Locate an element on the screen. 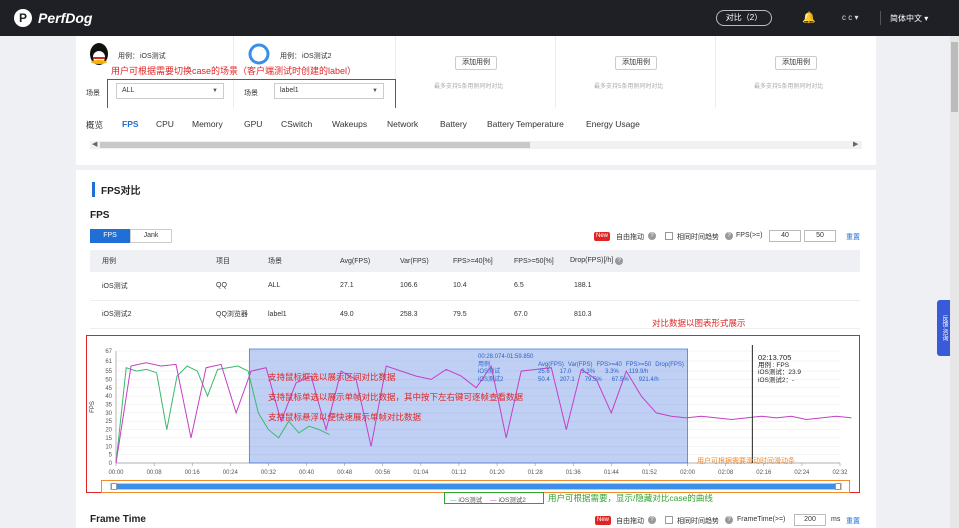 Image resolution: width=959 pixels, height=528 pixels. tab-fps: FPS is located at coordinates (130, 124).